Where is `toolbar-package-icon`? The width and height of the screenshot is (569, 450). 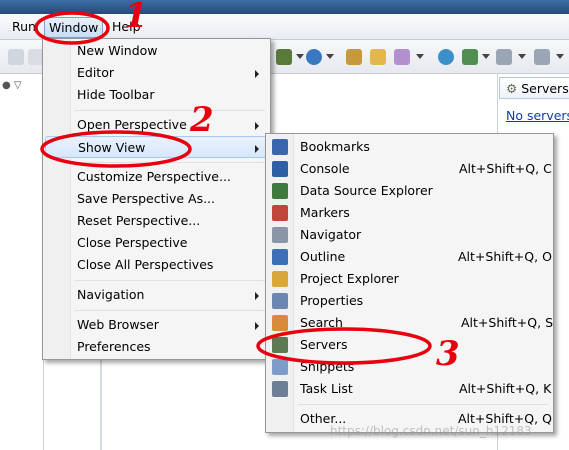 toolbar-package-icon is located at coordinates (354, 57).